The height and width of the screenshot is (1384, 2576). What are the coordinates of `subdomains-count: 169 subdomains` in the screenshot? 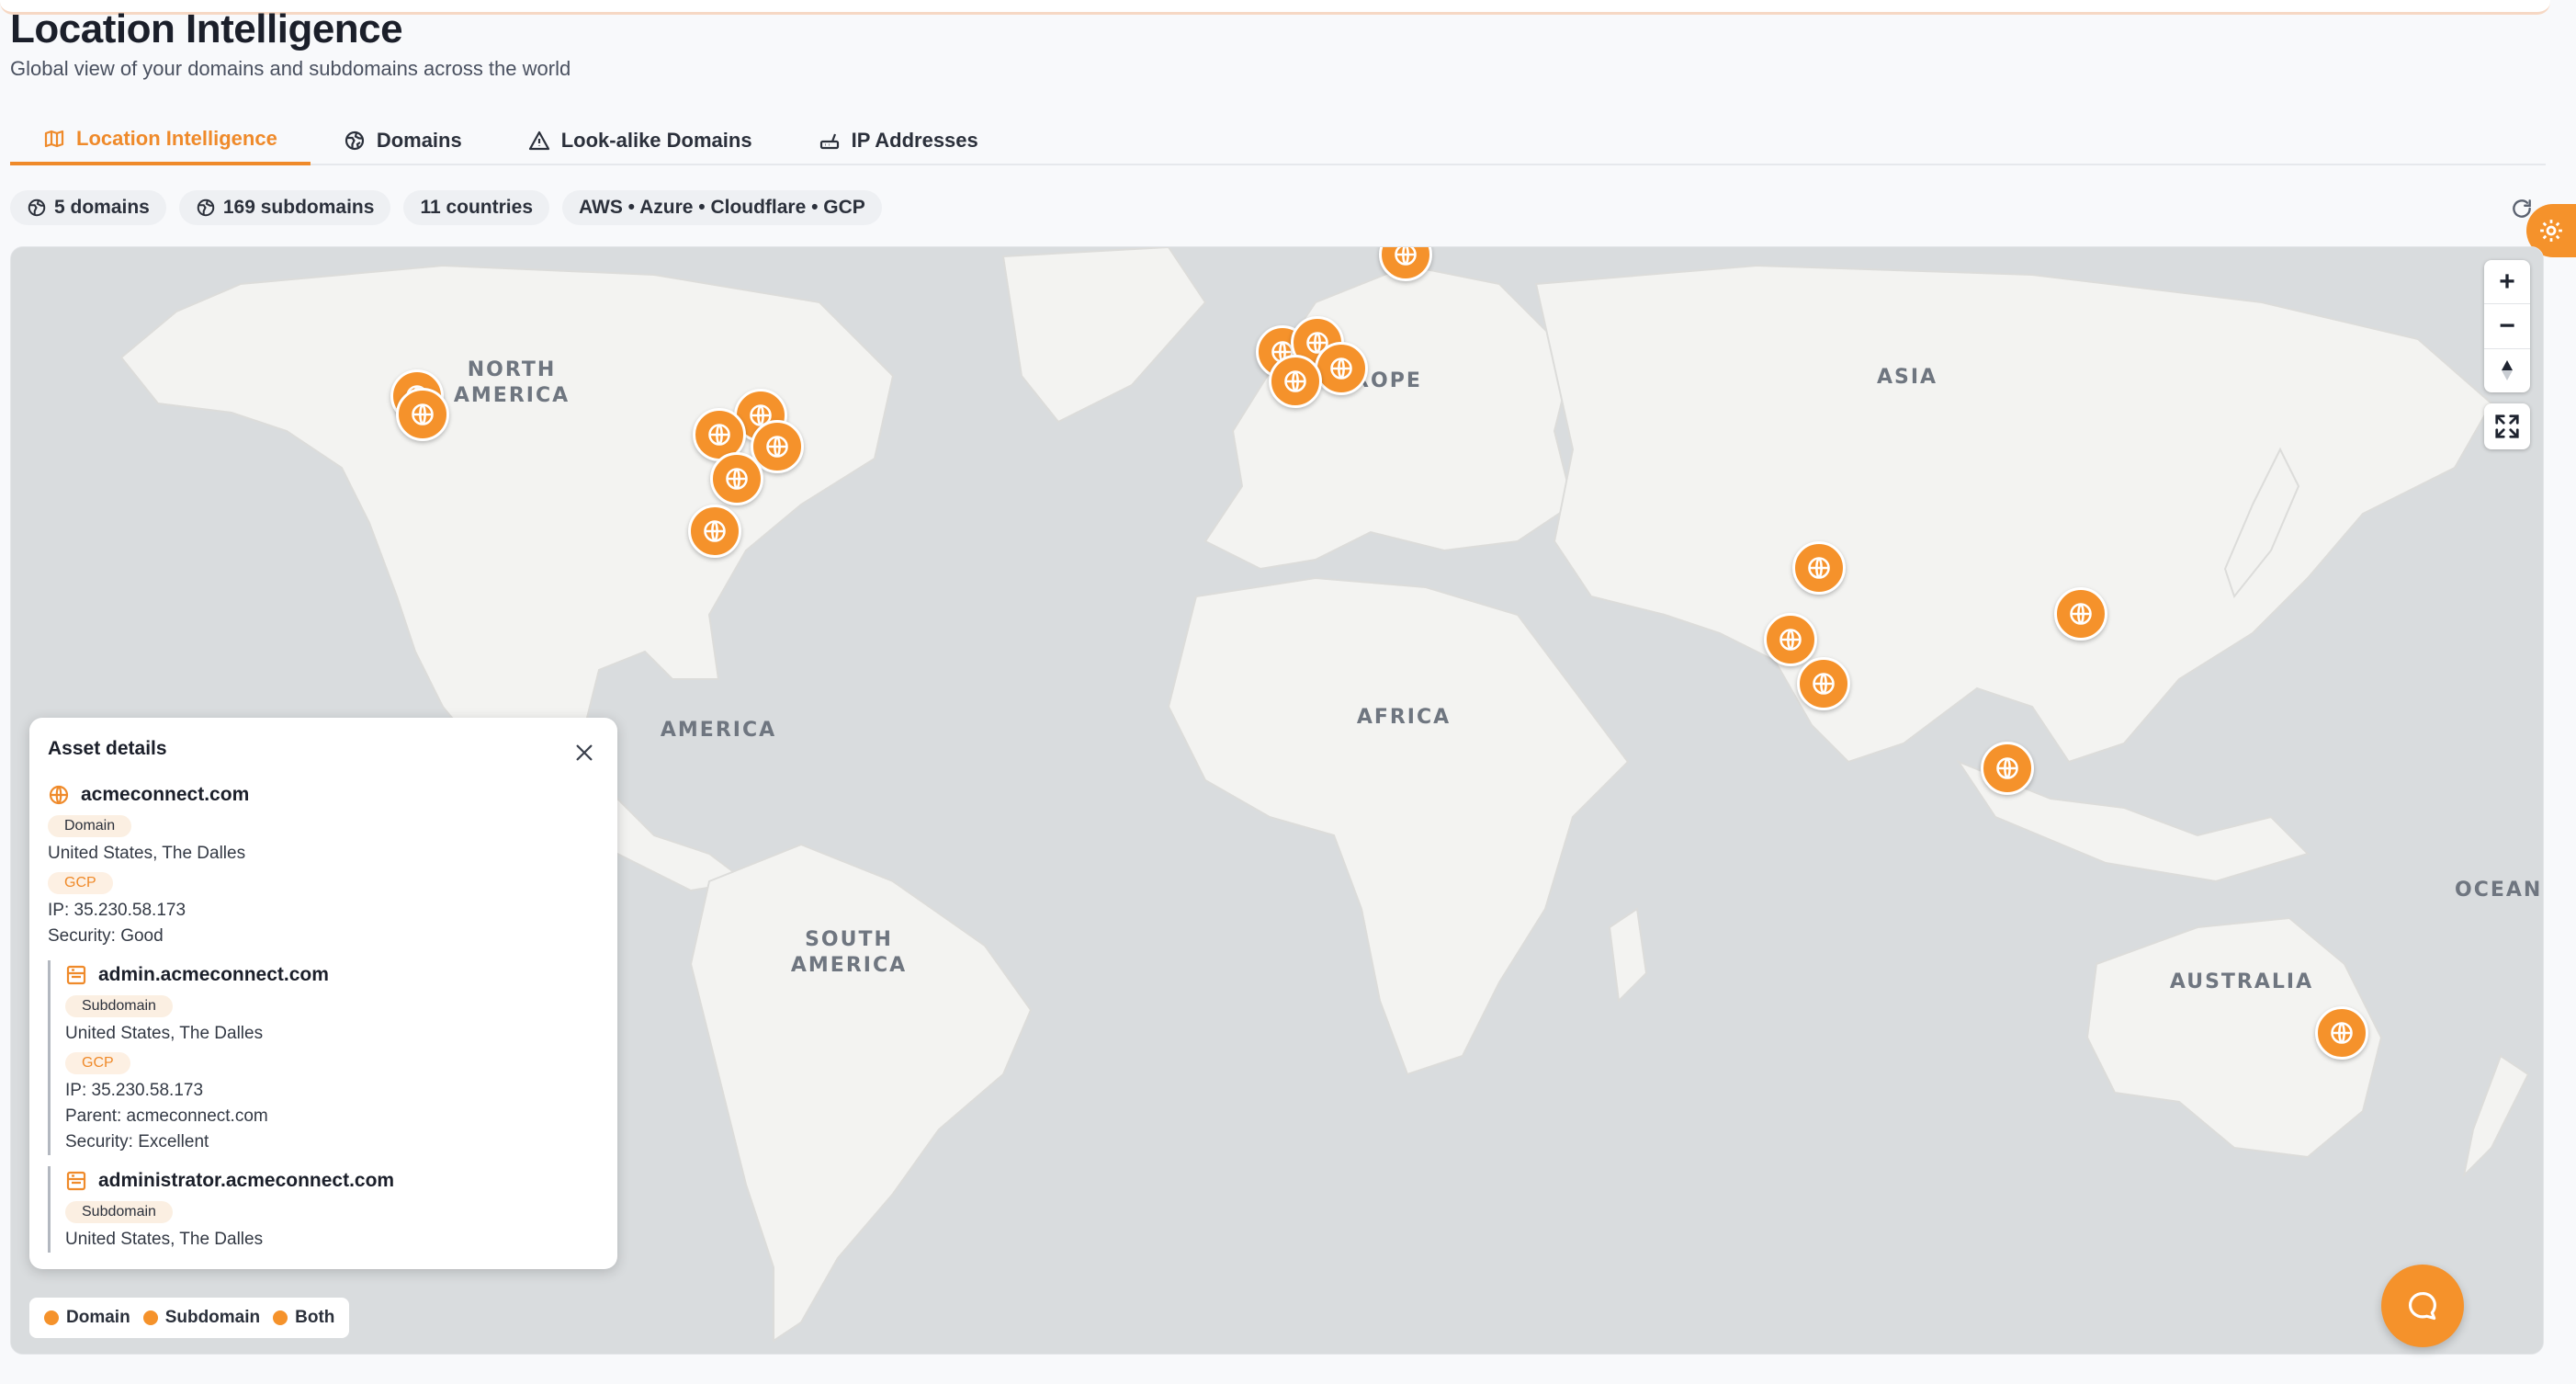 It's located at (298, 207).